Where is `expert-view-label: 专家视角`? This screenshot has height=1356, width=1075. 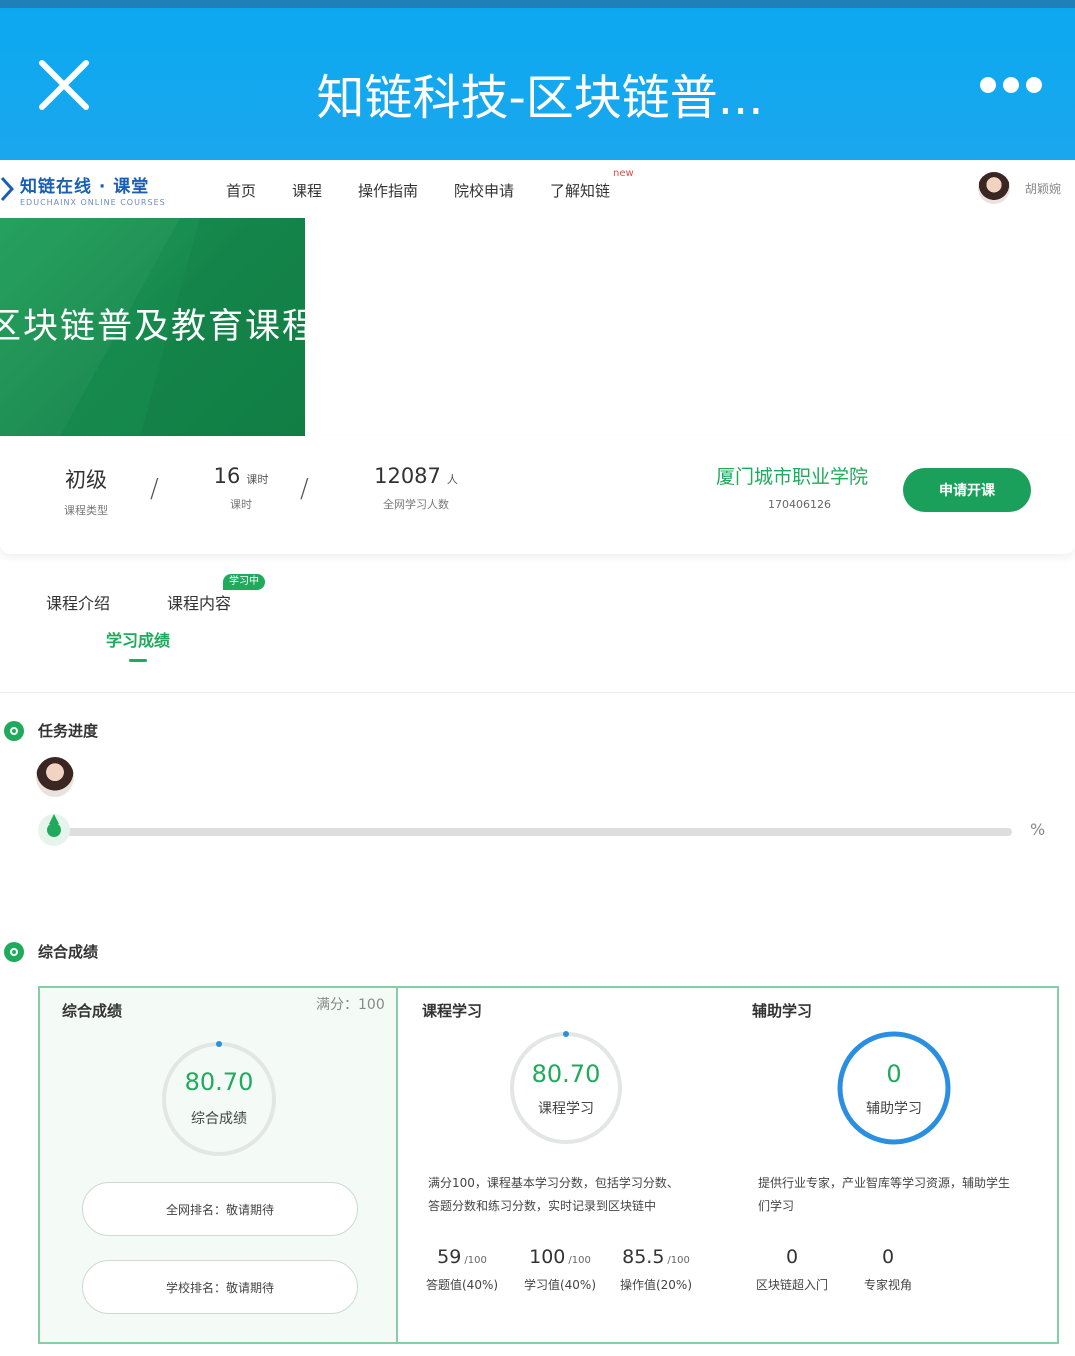 expert-view-label: 专家视角 is located at coordinates (887, 1285).